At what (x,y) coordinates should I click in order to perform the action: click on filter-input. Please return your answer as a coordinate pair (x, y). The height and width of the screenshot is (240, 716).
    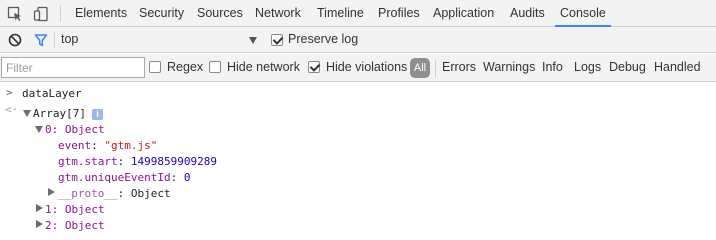
    Looking at the image, I should click on (73, 67).